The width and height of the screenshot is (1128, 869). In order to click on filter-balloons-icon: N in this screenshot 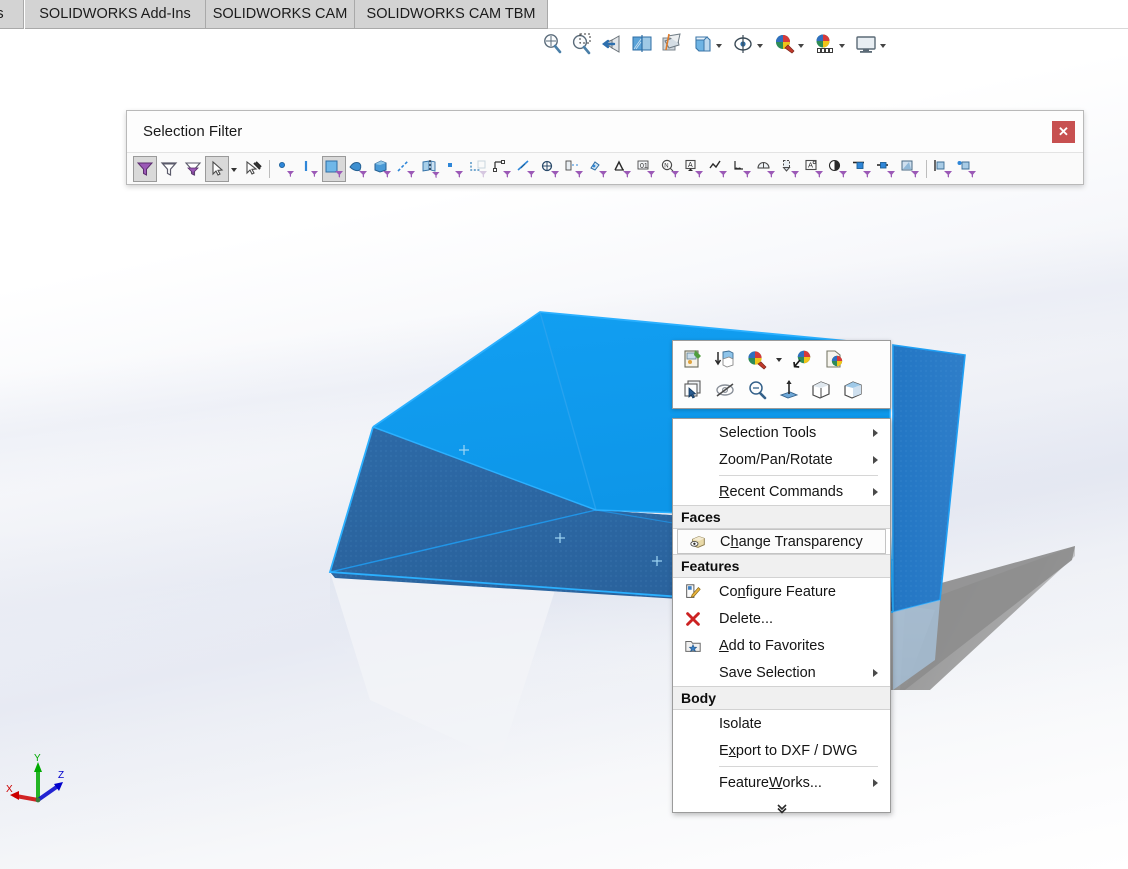, I will do `click(670, 169)`.